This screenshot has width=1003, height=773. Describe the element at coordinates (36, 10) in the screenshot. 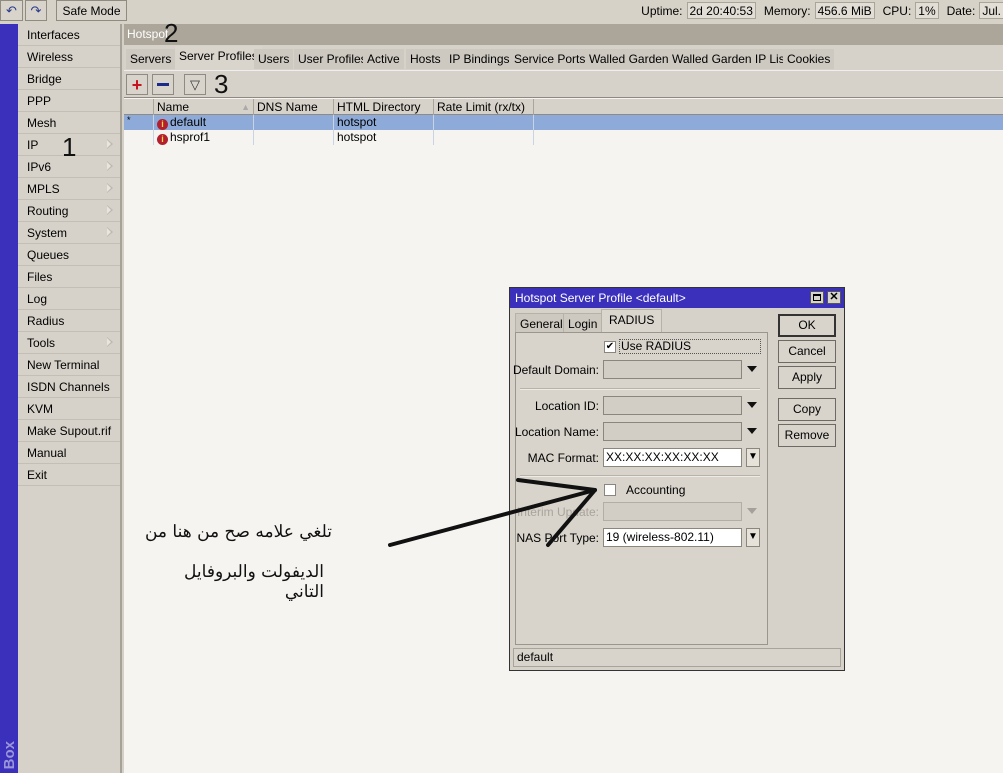

I see `redo-button: ↷` at that location.